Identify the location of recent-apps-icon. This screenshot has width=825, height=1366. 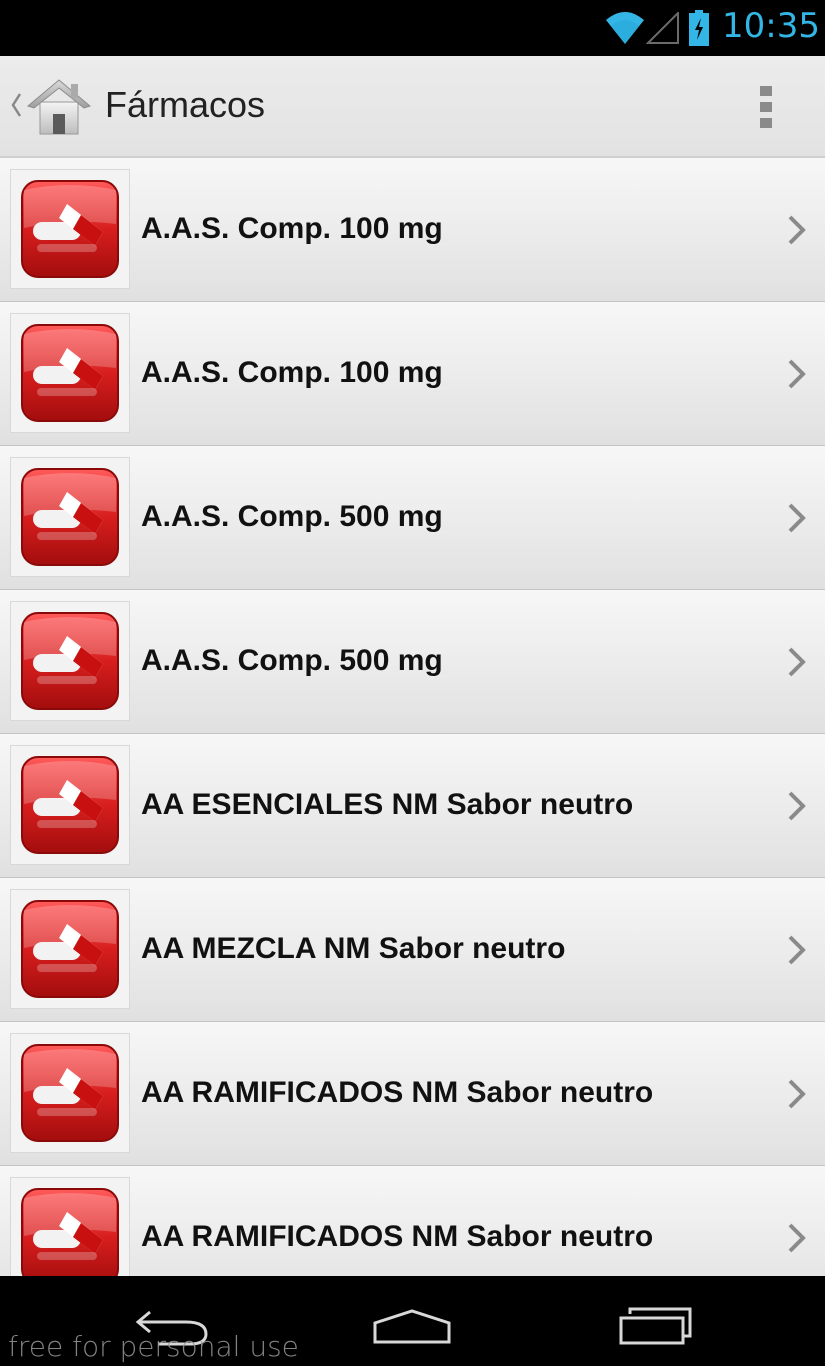
(656, 1328).